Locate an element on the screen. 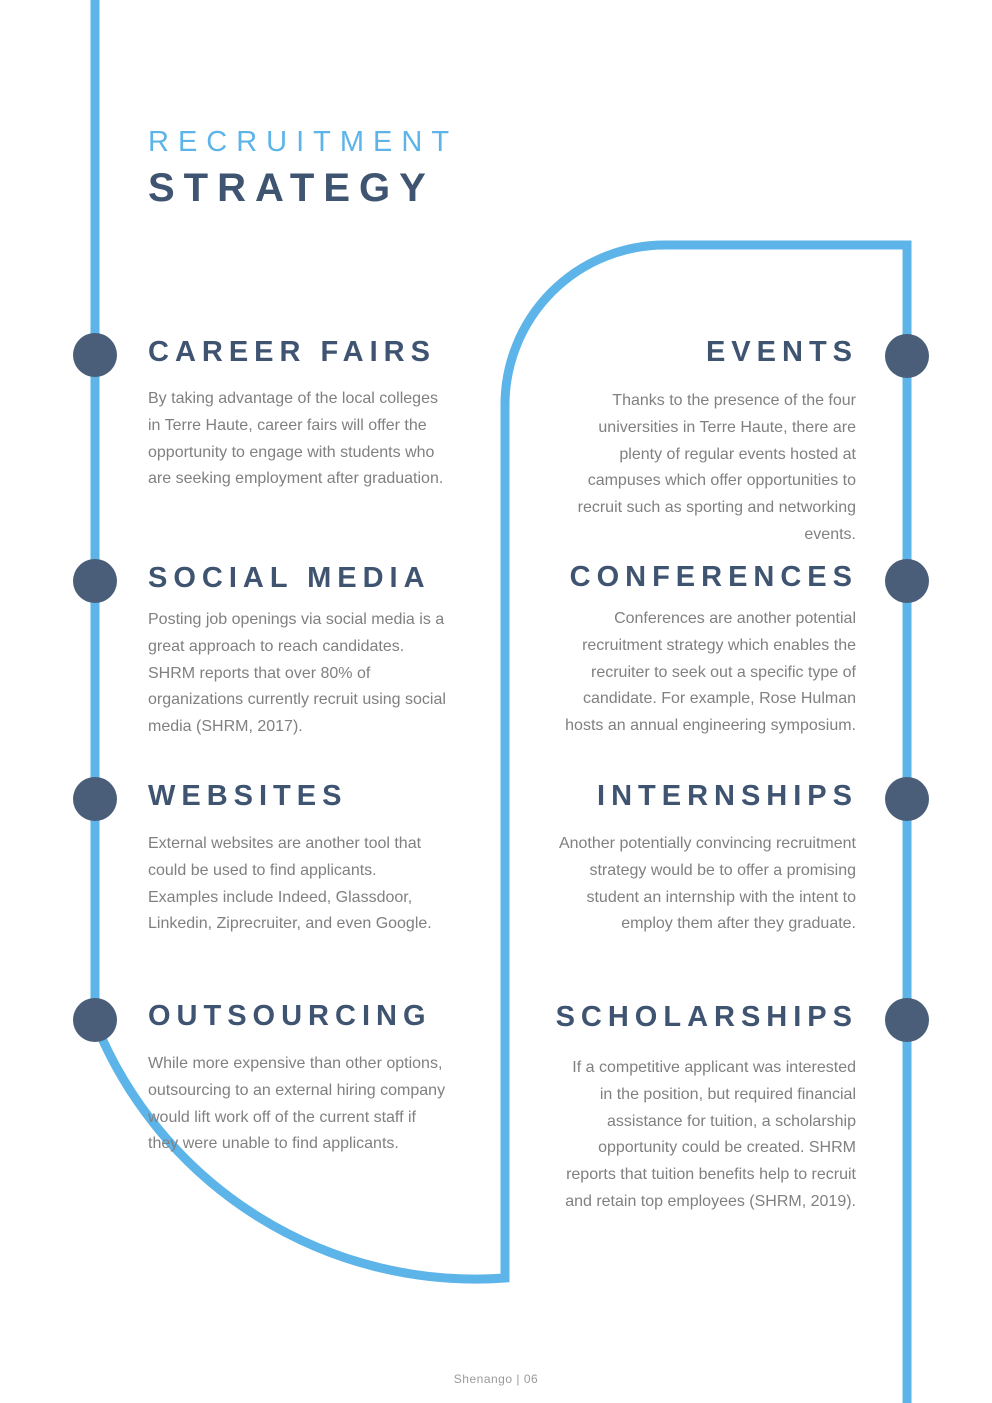 The image size is (992, 1403). timeline-dot-conferences is located at coordinates (907, 581).